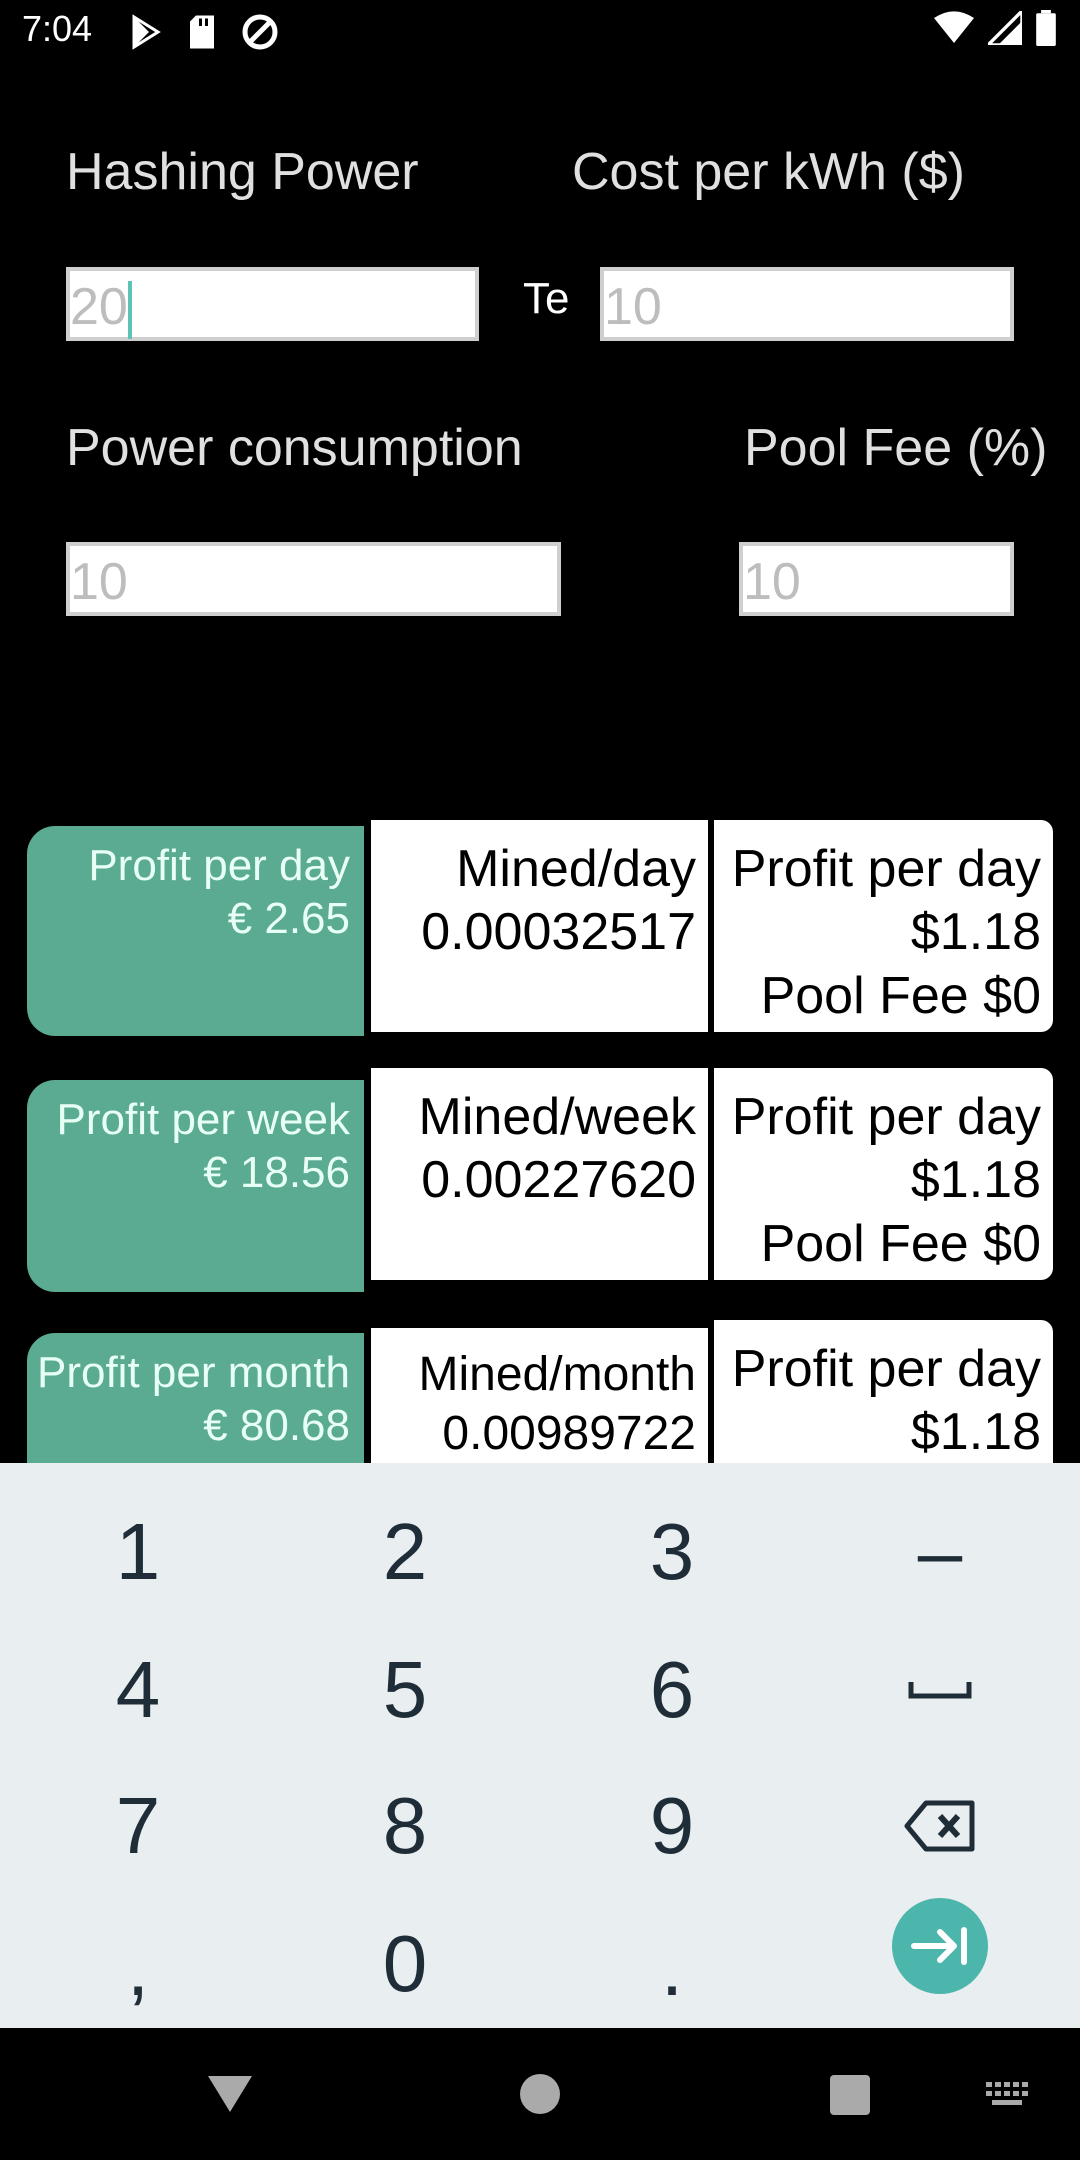  I want to click on power-consumption-placeholder: 10, so click(99, 582).